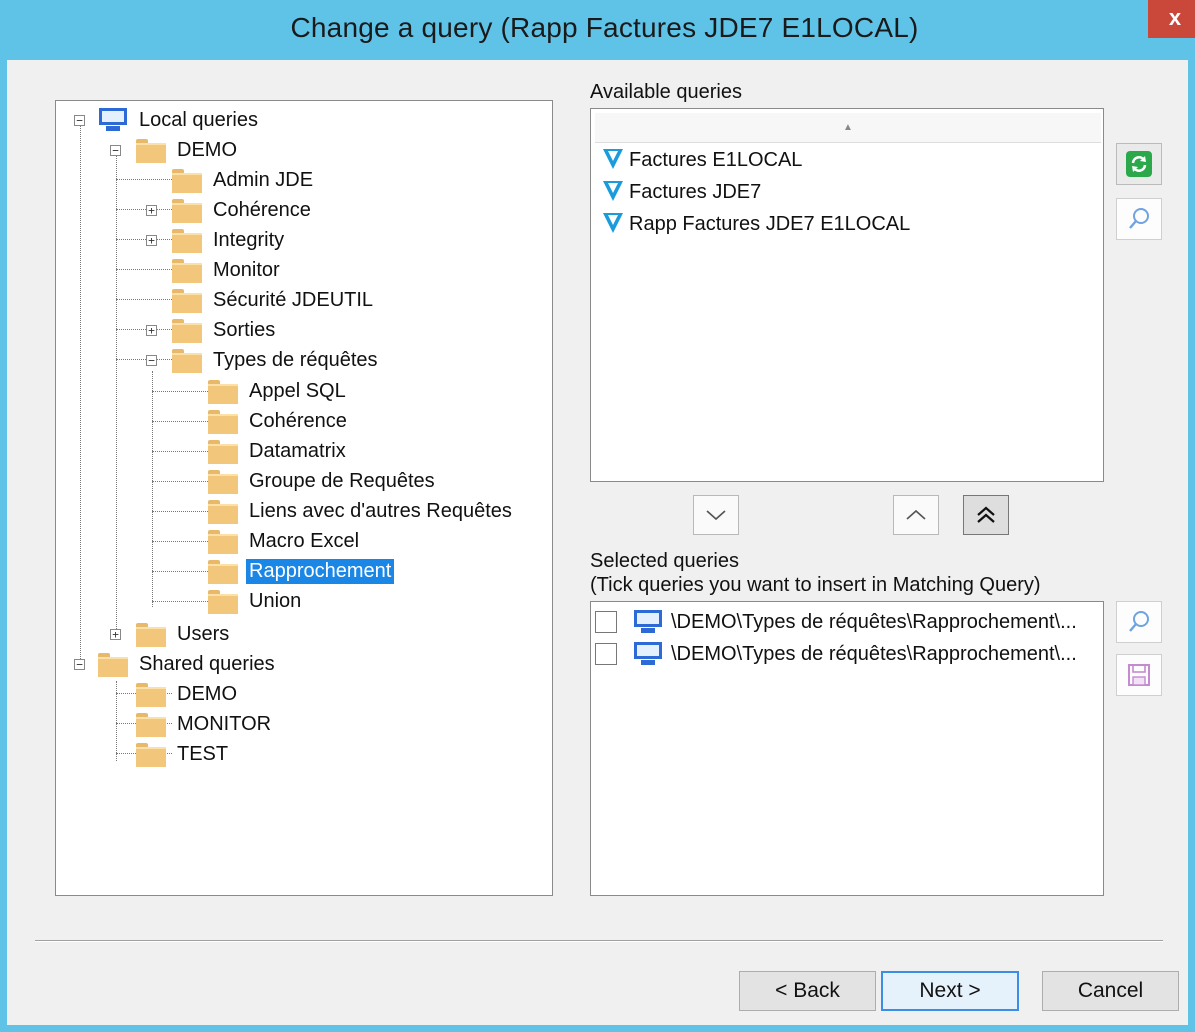 The width and height of the screenshot is (1195, 1032). I want to click on refresh-button, so click(1139, 164).